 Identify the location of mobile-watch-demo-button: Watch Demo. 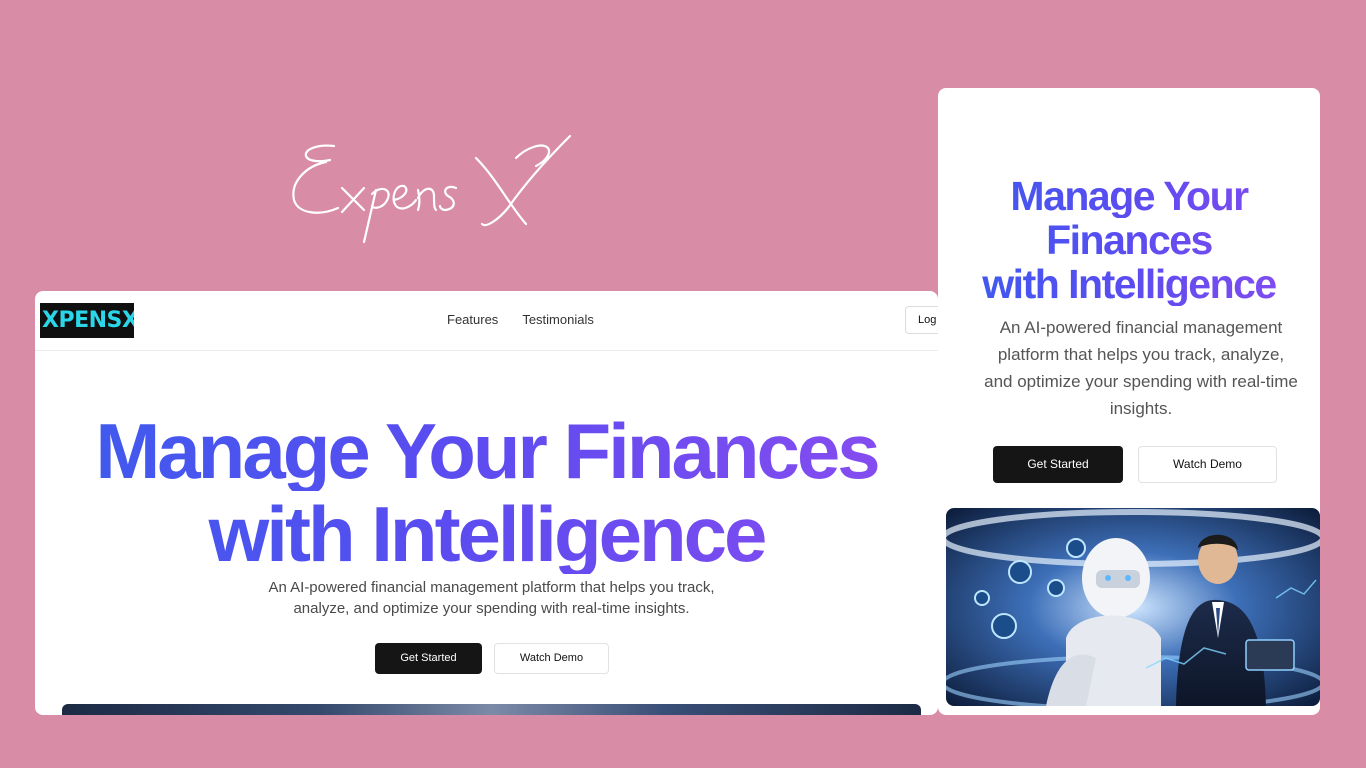
(1207, 464).